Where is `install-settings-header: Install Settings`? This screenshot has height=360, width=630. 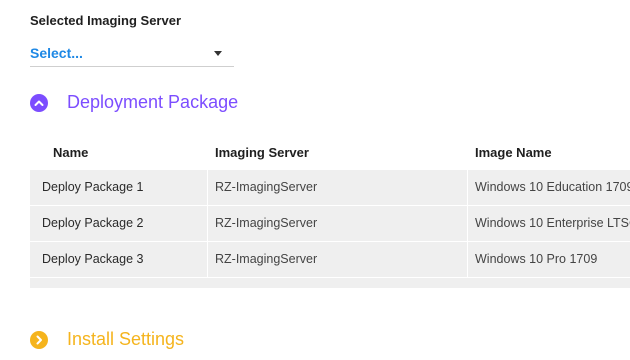
install-settings-header: Install Settings is located at coordinates (107, 339).